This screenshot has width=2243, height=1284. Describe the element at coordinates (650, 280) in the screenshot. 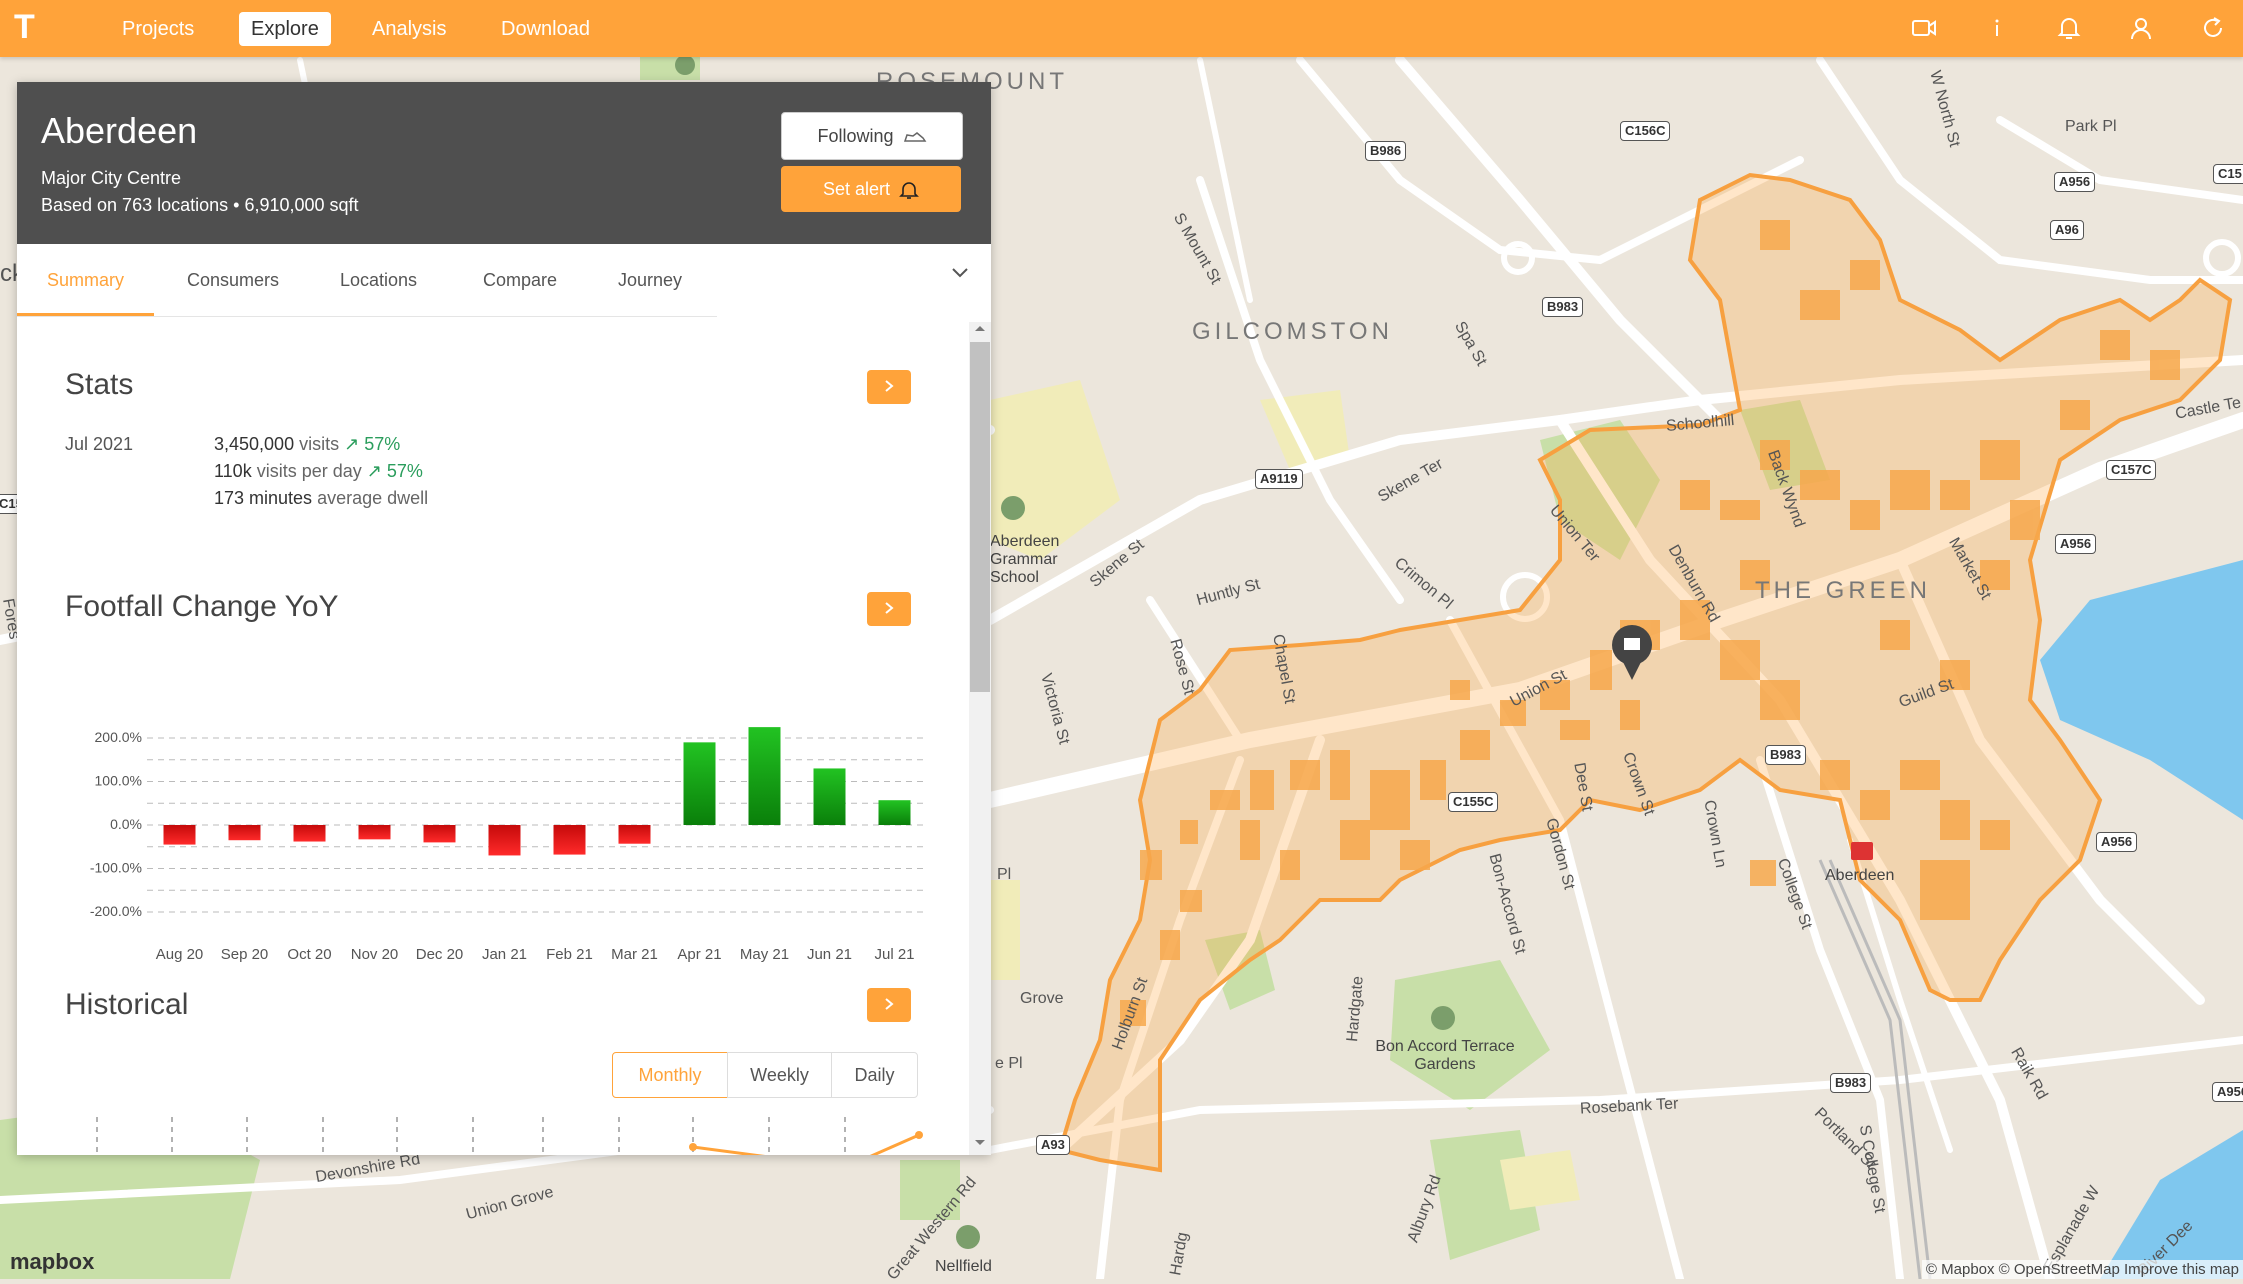

I see `tab-journey: Journey` at that location.